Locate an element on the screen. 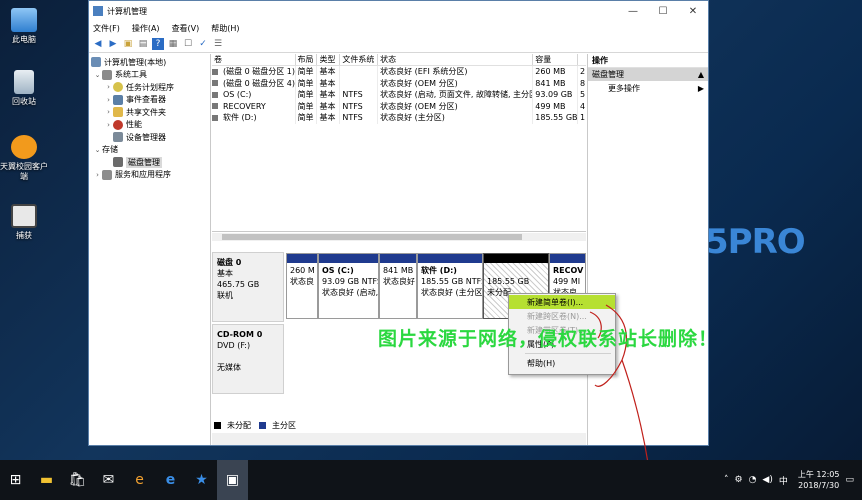 This screenshot has width=862, height=500. event-viewer-icon is located at coordinates (118, 99).